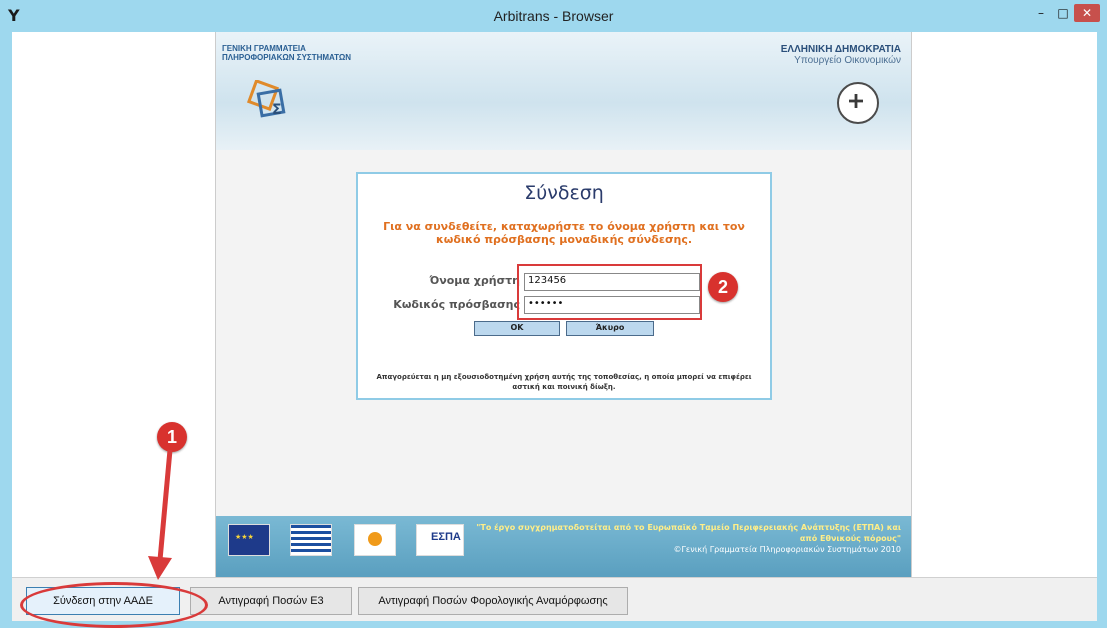 The image size is (1107, 628). What do you see at coordinates (610, 328) in the screenshot?
I see `cancel-button: Άκυρο` at bounding box center [610, 328].